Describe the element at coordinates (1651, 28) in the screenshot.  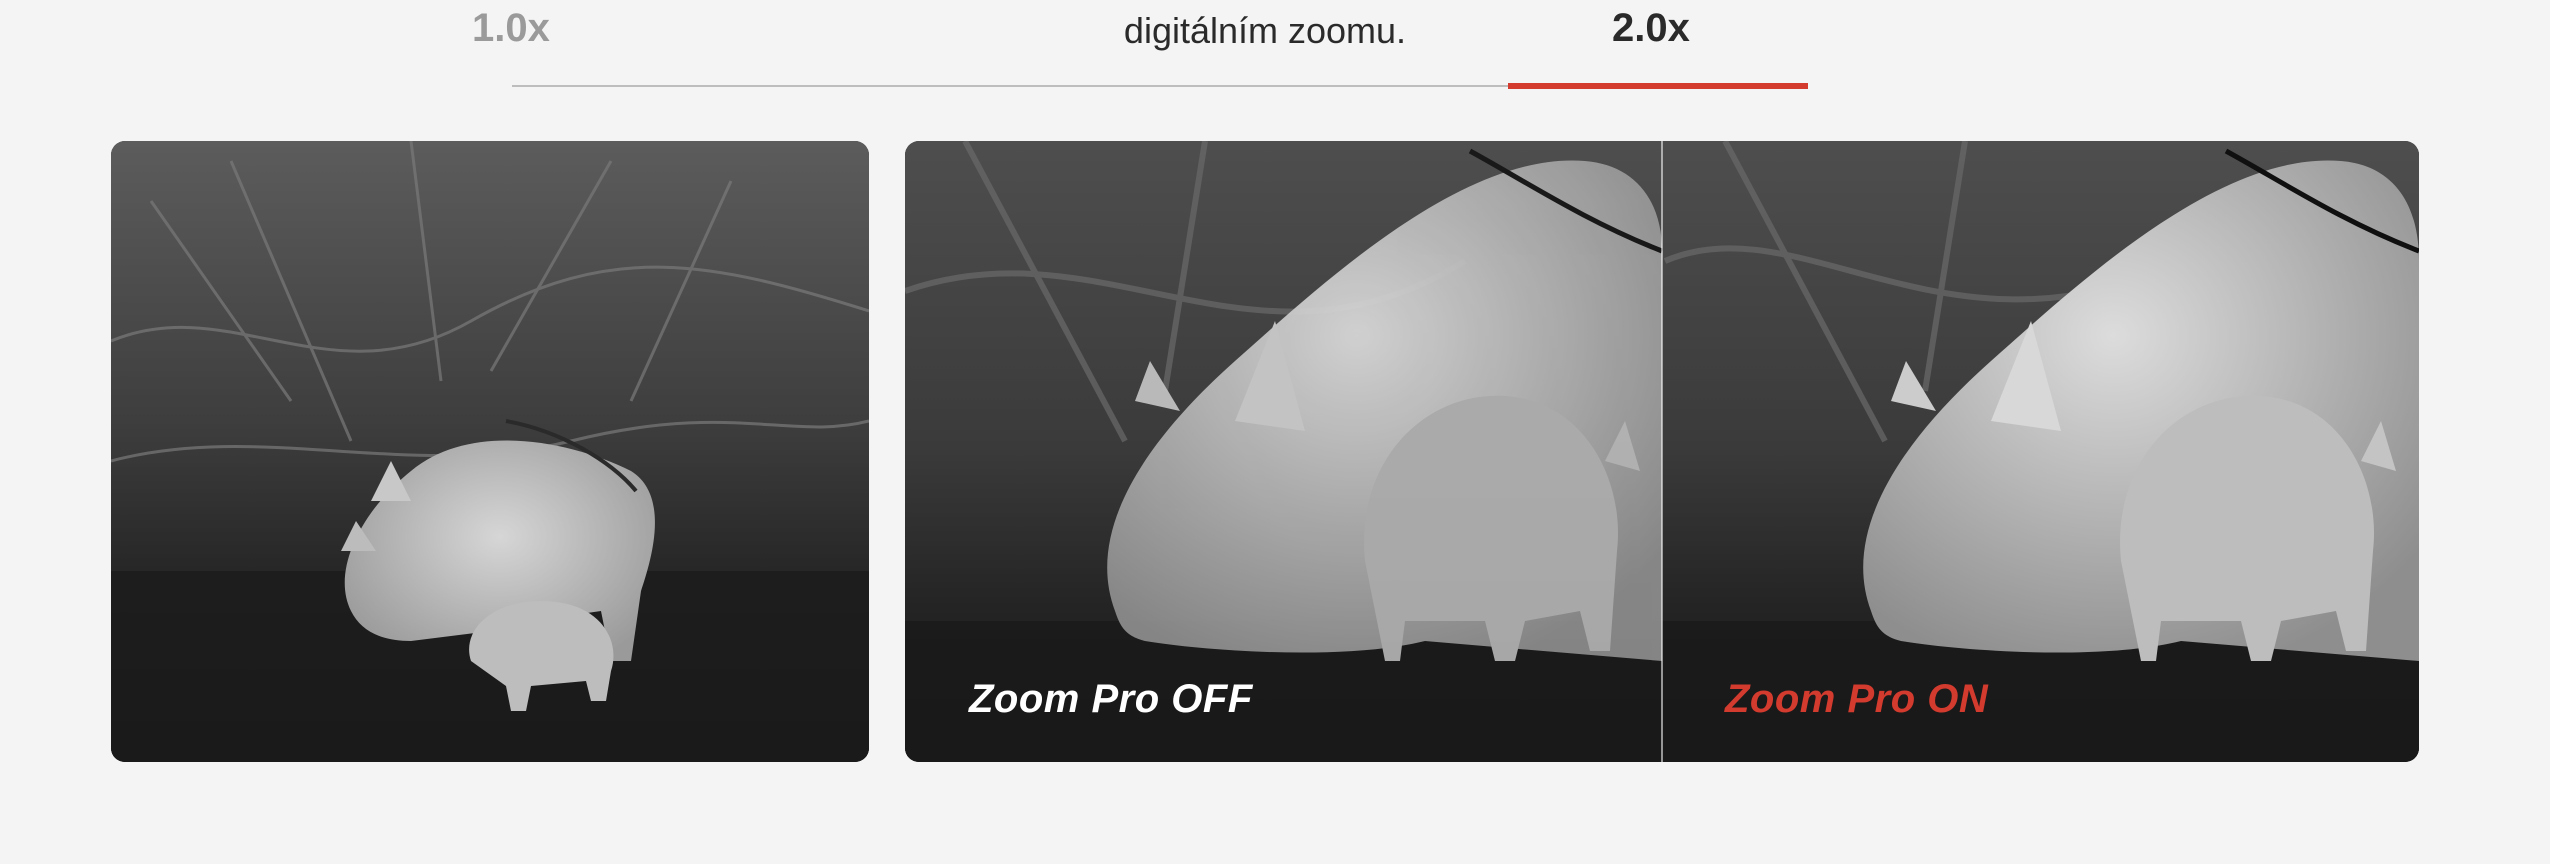
I see `tab-zoom-2x: 2.0x` at that location.